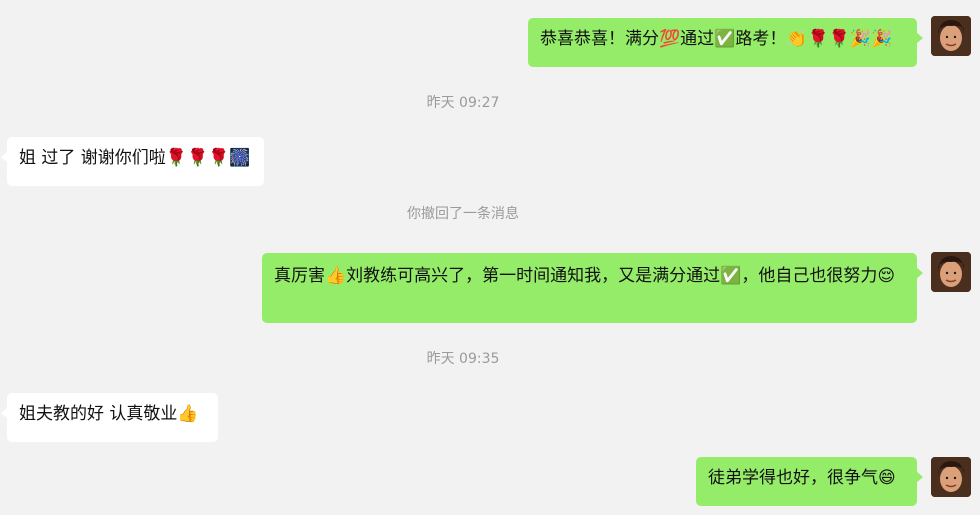 The height and width of the screenshot is (515, 980). What do you see at coordinates (592, 288) in the screenshot?
I see `message-bubble-sent: 真厉害👍刘教练可高兴了，第一时间通知我，又是满分通过✅，他自己也很努力😌` at bounding box center [592, 288].